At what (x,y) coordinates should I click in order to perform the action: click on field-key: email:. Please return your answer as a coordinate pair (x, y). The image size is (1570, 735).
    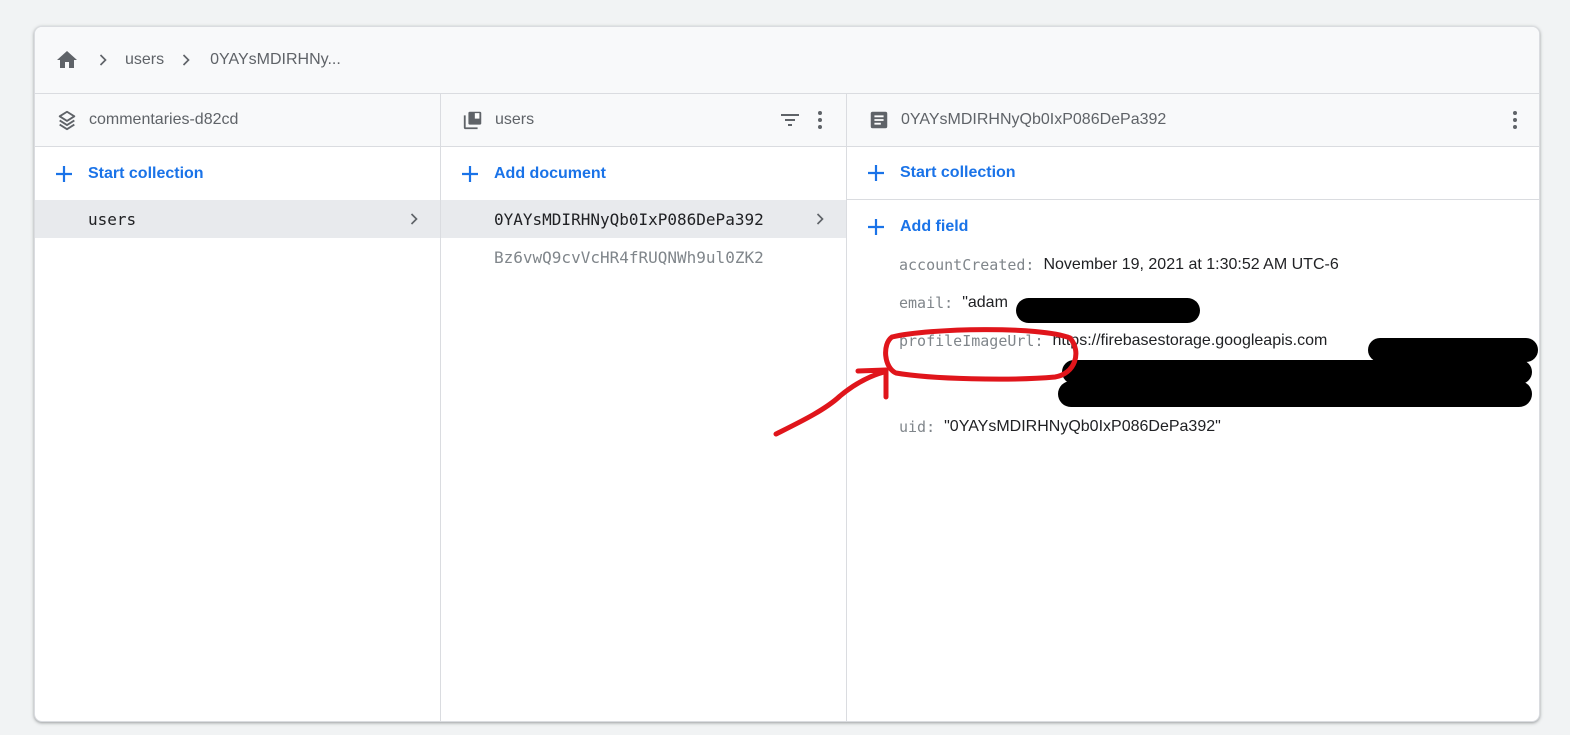
    Looking at the image, I should click on (926, 303).